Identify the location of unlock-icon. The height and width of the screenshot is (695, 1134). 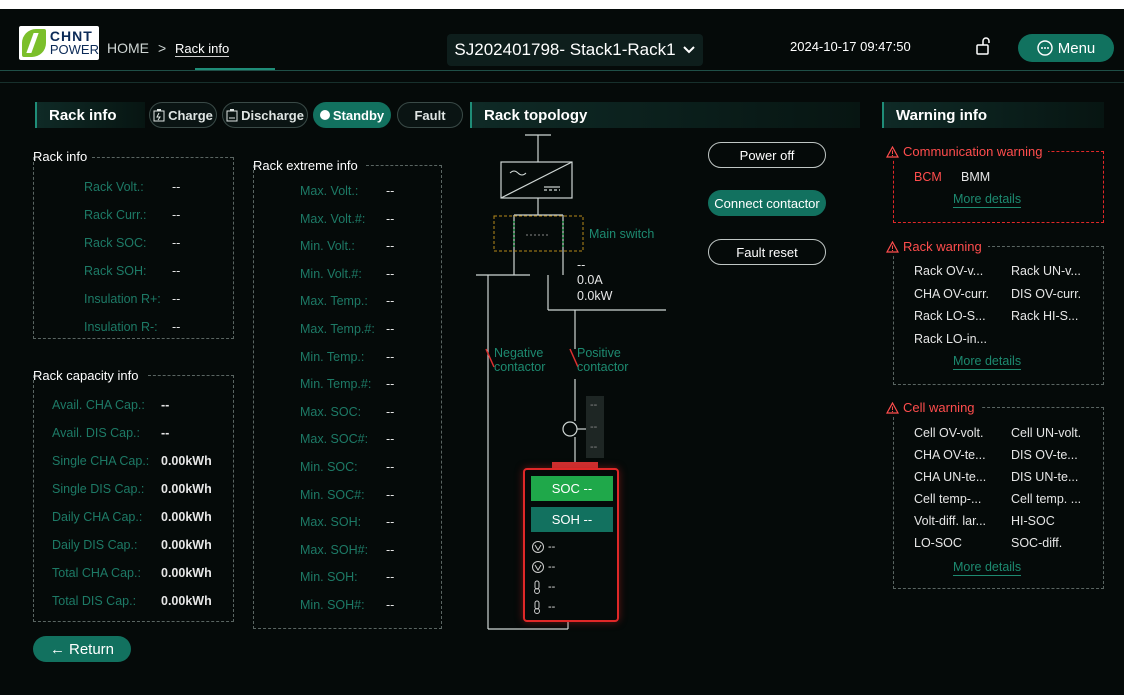
(983, 46).